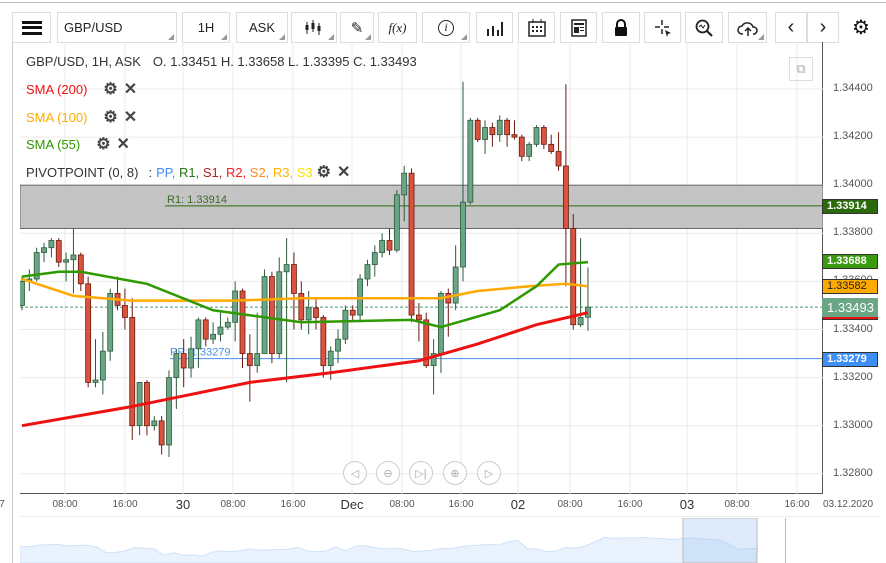 This screenshot has width=886, height=563. What do you see at coordinates (791, 27) in the screenshot?
I see `prev-button: ‹` at bounding box center [791, 27].